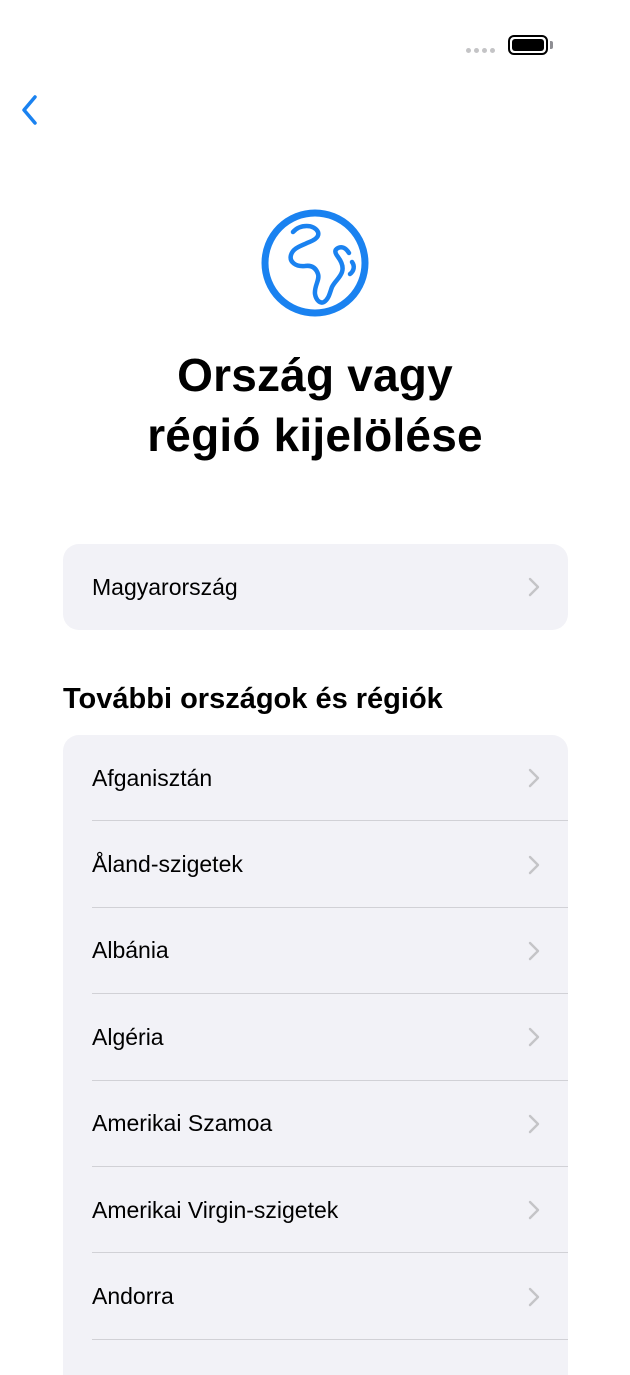 The image size is (630, 1375). I want to click on list-item-label: Amerikai Virgin-szigetek, so click(215, 1209).